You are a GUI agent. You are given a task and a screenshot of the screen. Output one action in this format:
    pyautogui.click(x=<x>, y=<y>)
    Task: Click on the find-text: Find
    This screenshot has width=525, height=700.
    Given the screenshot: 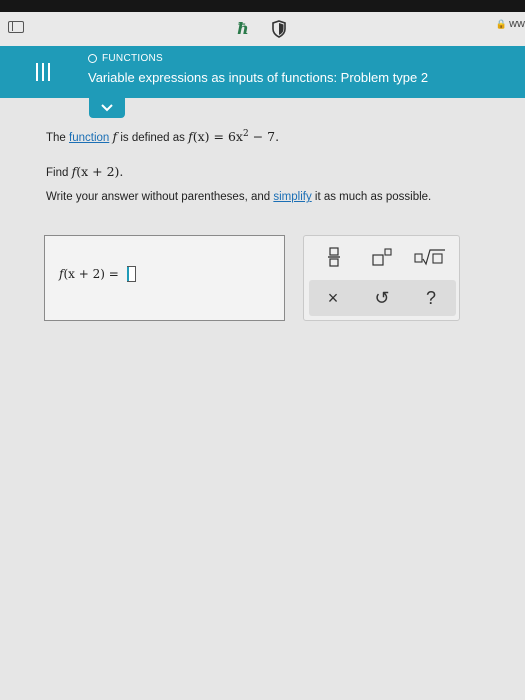 What is the action you would take?
    pyautogui.click(x=59, y=173)
    